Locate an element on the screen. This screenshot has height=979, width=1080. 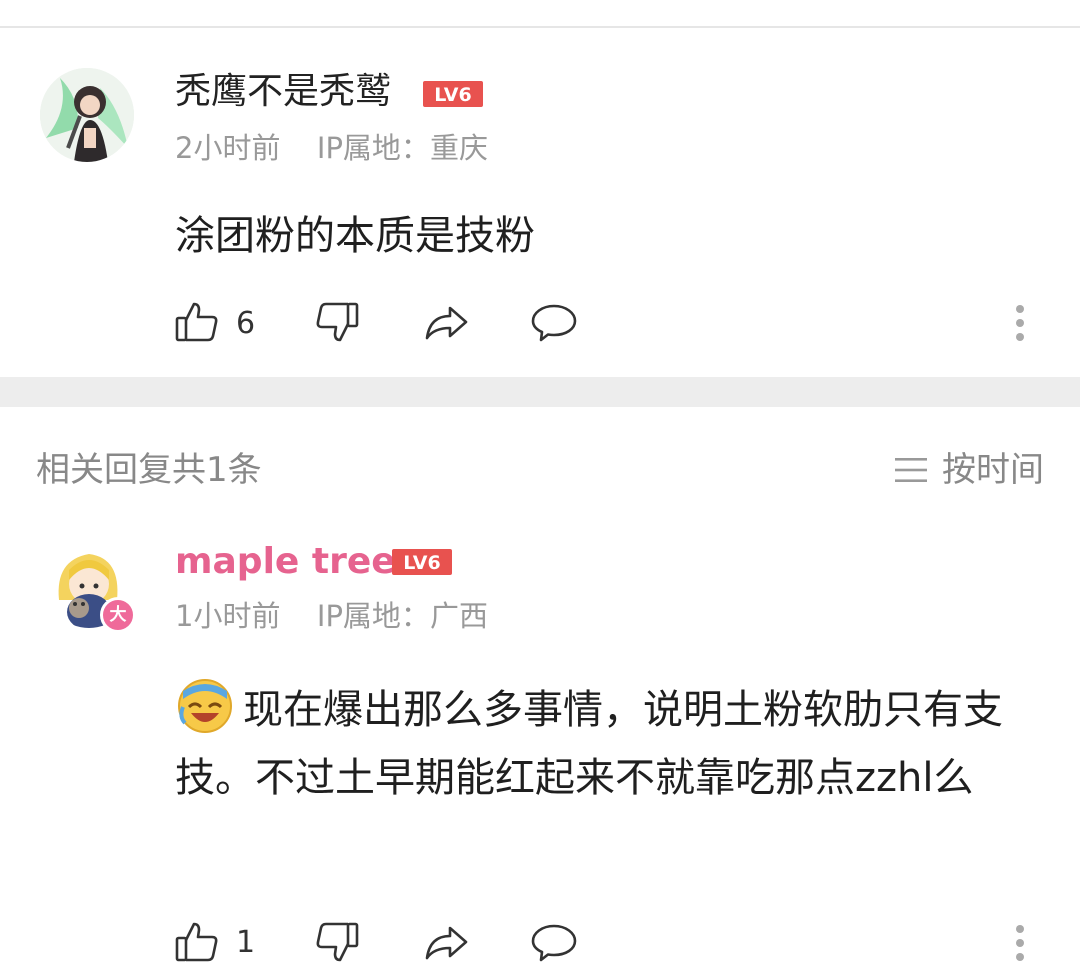
sort-button: 按时间 is located at coordinates (969, 470).